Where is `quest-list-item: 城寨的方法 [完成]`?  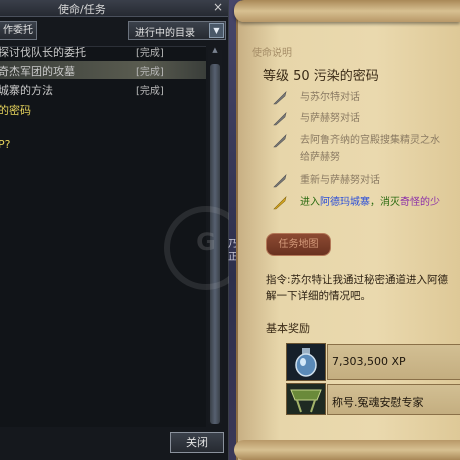 quest-list-item: 城寨的方法 [完成] is located at coordinates (103, 89).